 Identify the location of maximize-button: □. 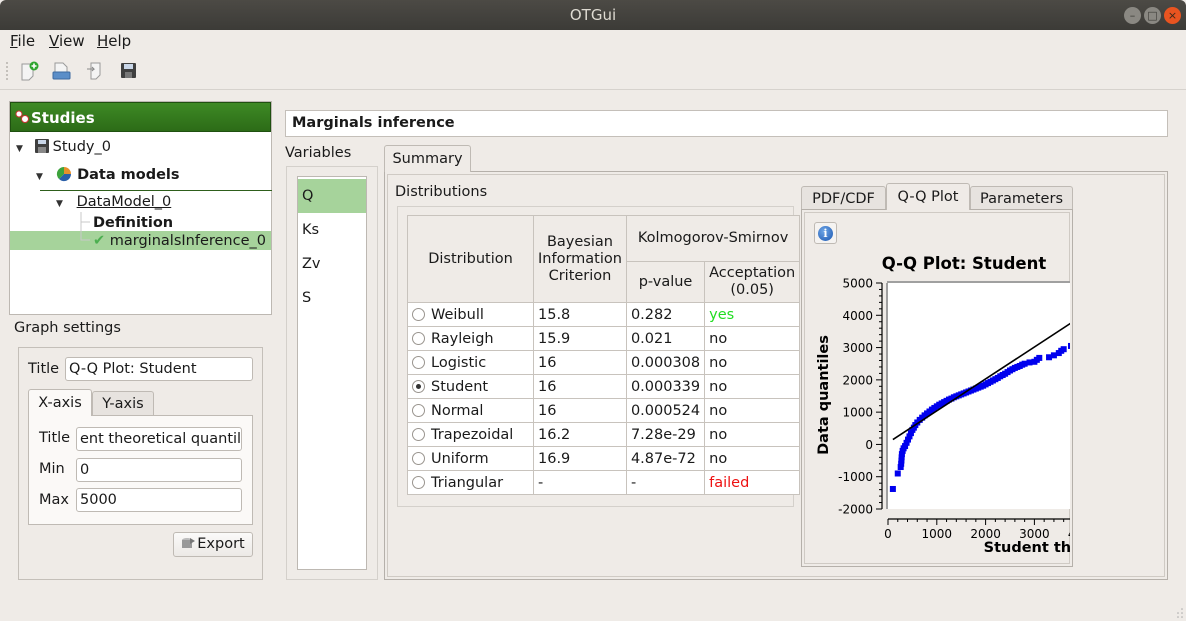
(1152, 15).